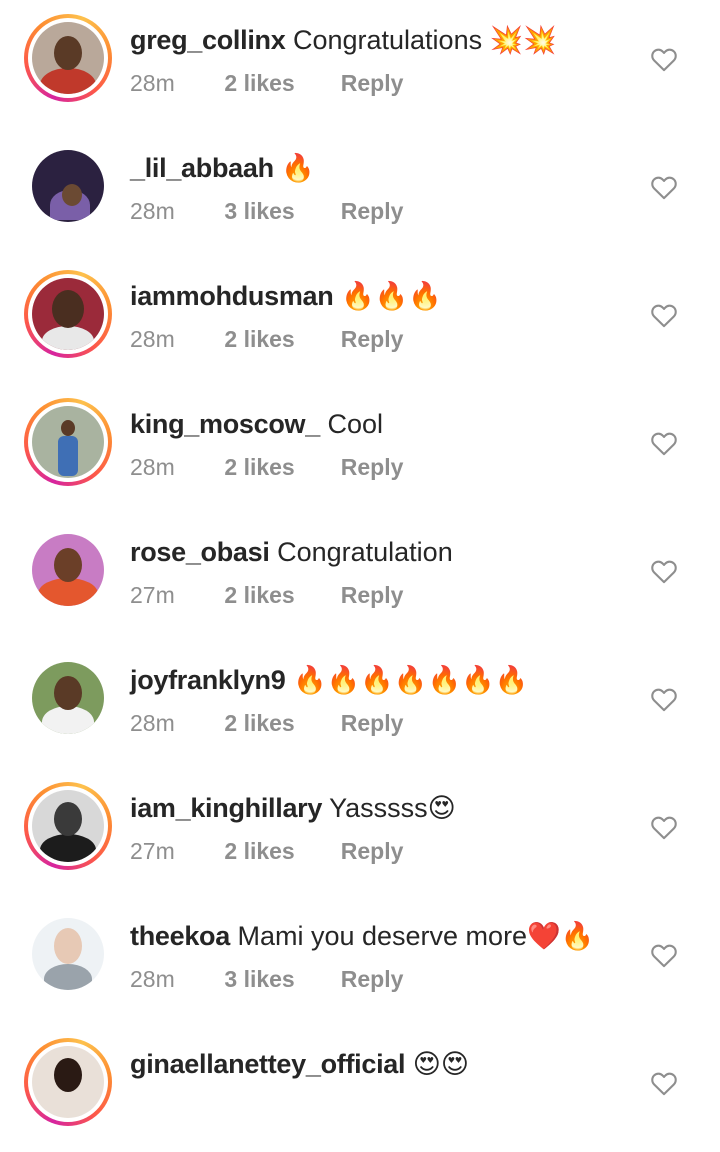  I want to click on comment-username: king_moscow_, so click(225, 424).